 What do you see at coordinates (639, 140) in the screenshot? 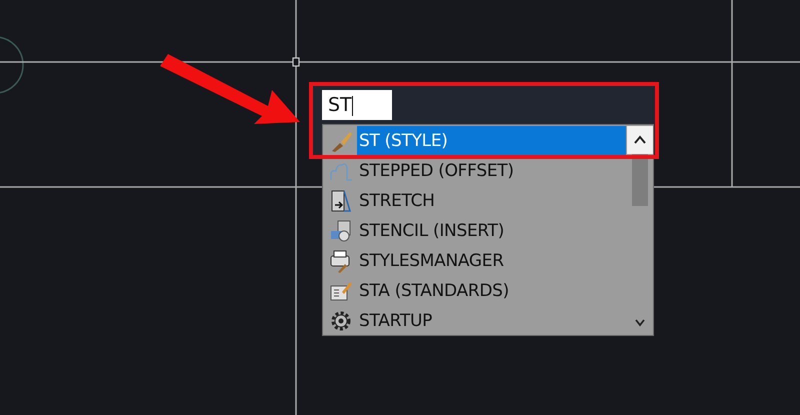
I see `scroll-up-icon` at bounding box center [639, 140].